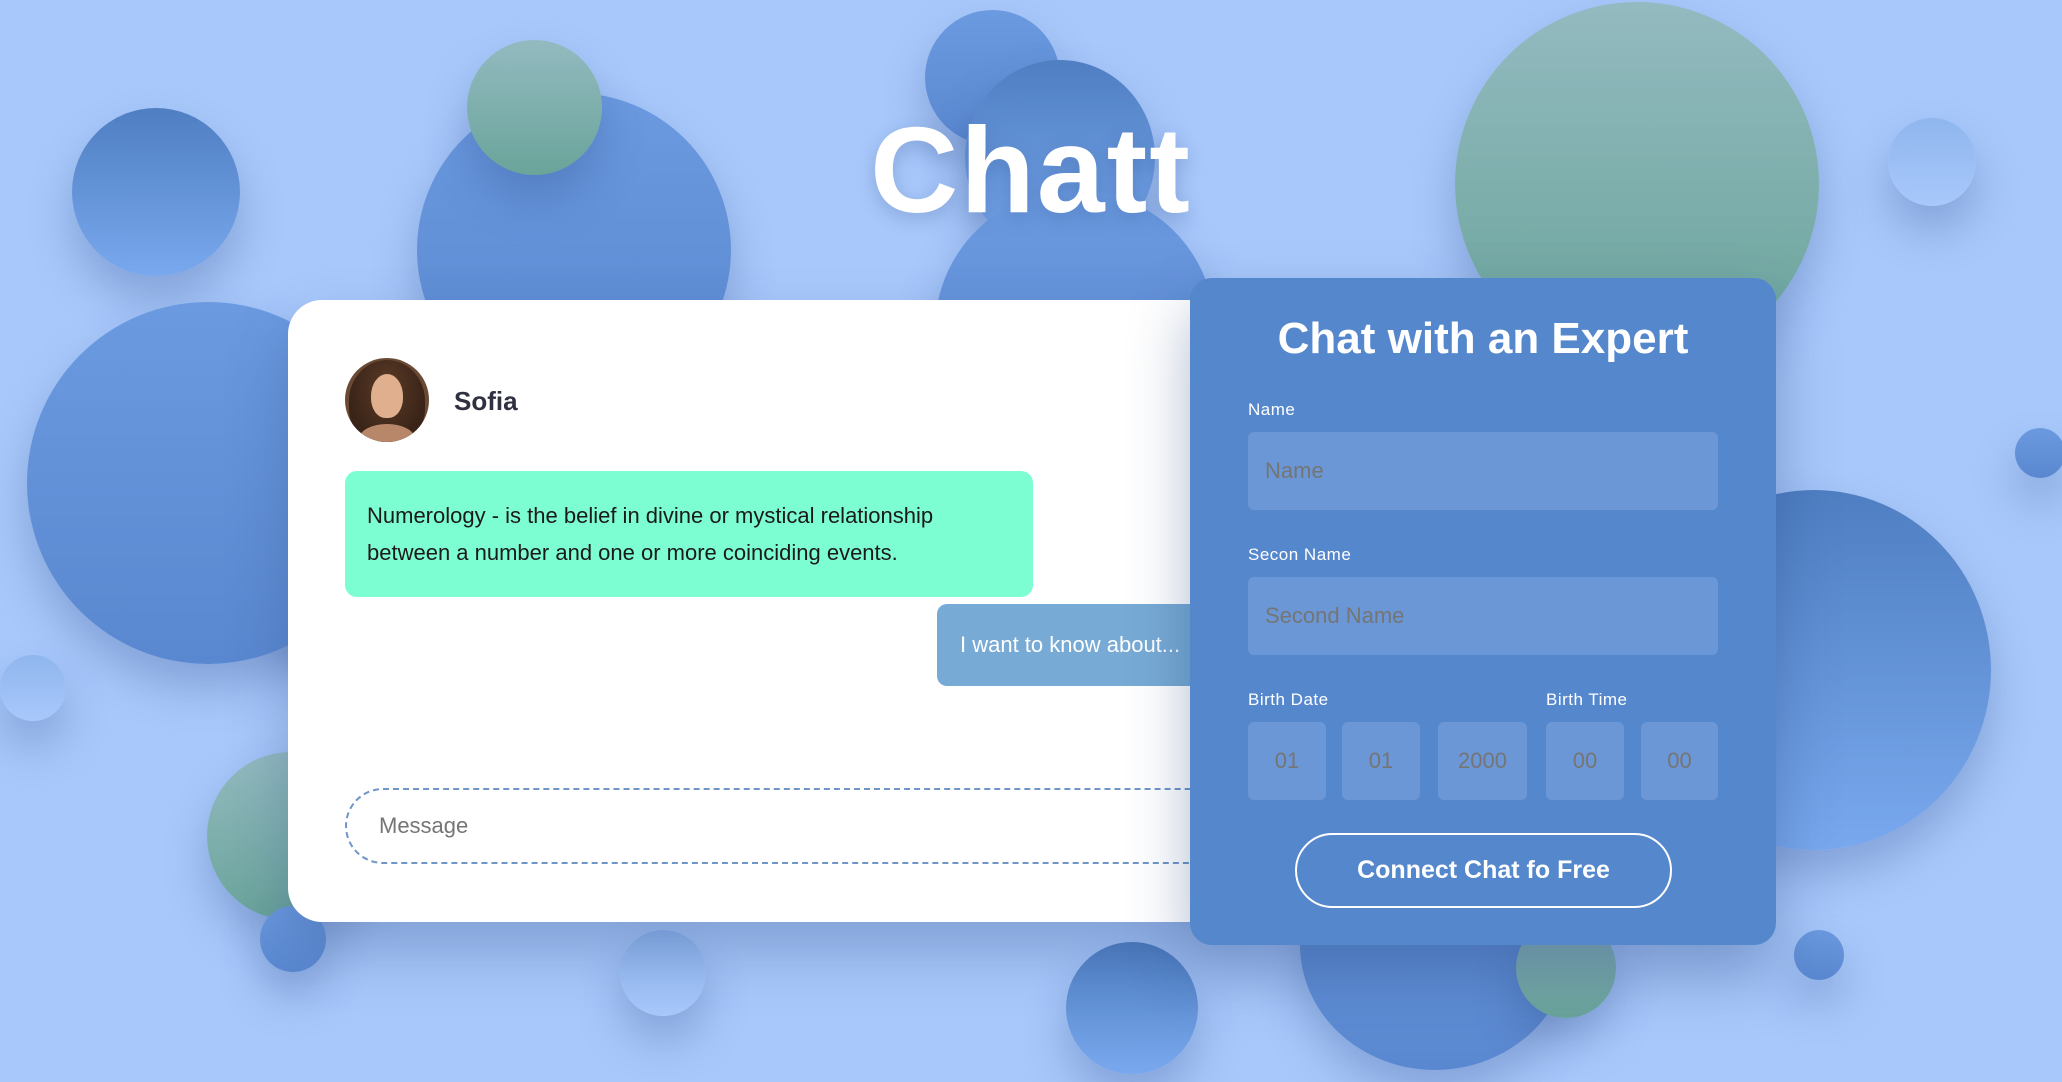  I want to click on avatar, so click(387, 400).